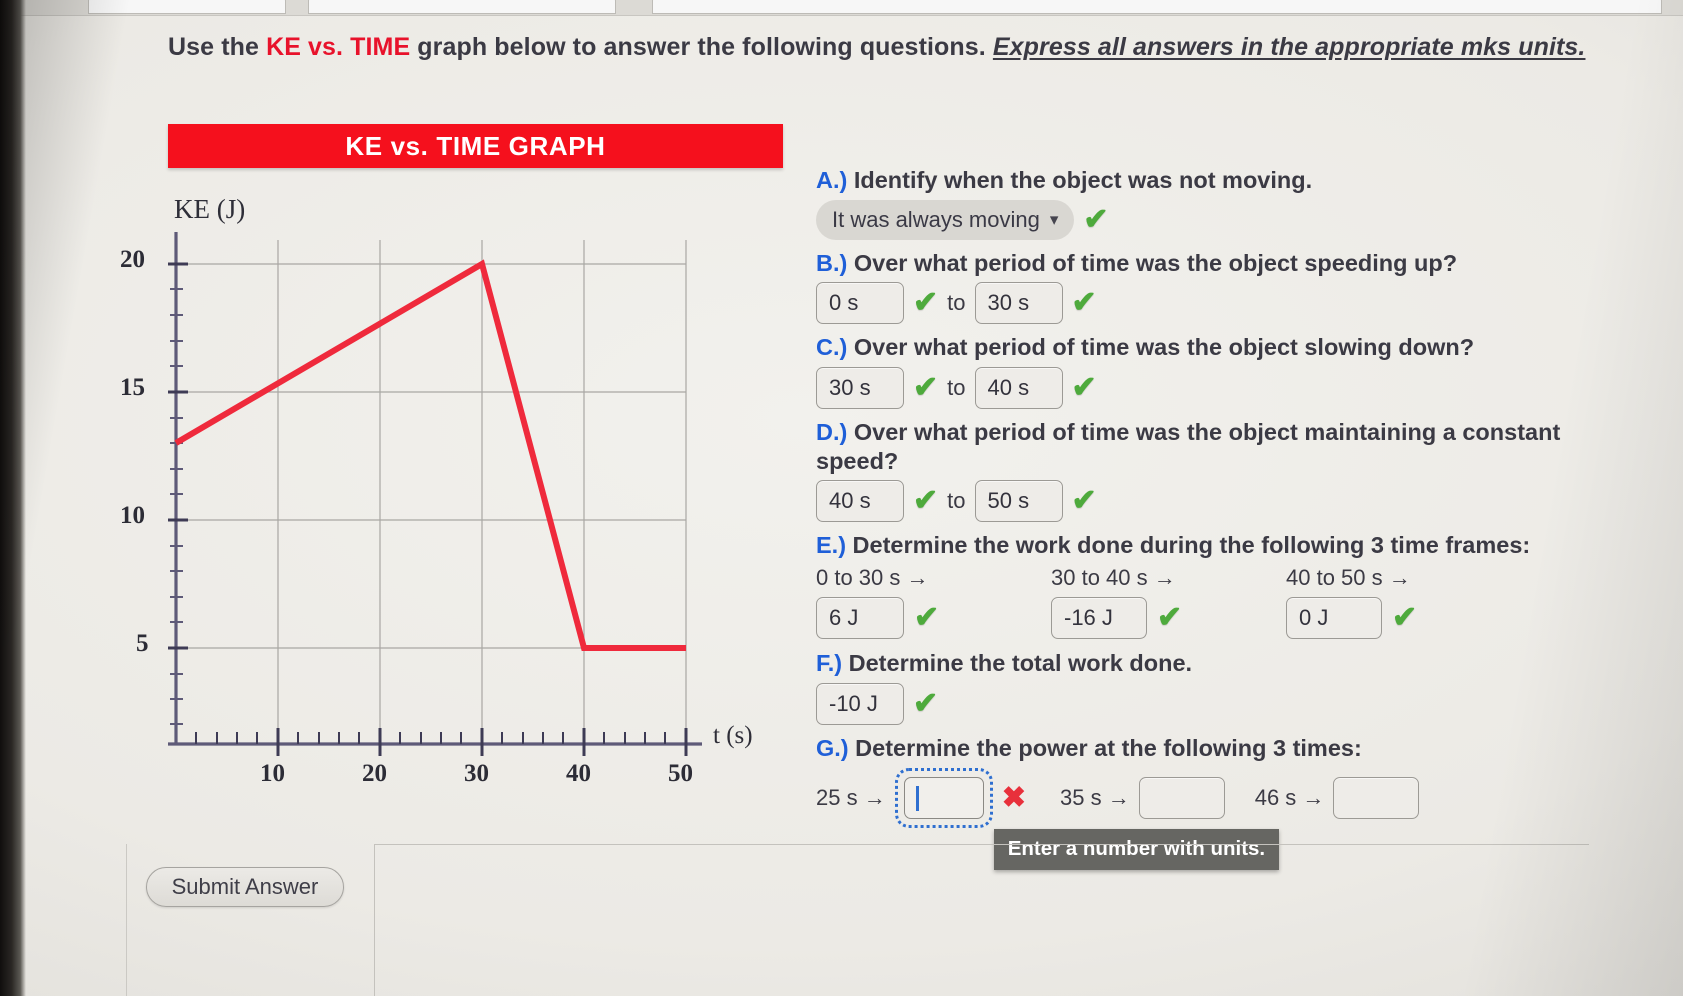  Describe the element at coordinates (1018, 387) in the screenshot. I see `question-c-to-input: 40 s` at that location.